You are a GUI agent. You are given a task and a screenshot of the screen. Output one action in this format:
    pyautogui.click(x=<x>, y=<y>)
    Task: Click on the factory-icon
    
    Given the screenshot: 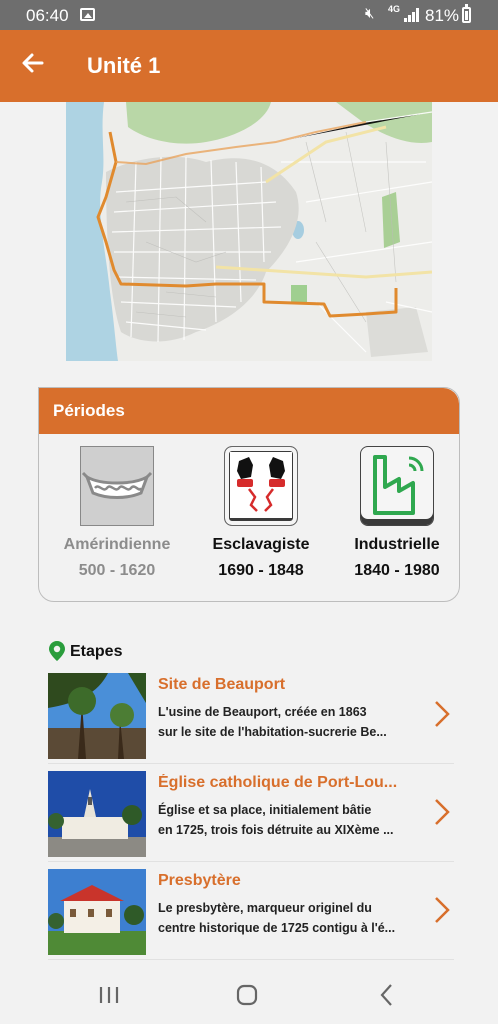 What is the action you would take?
    pyautogui.click(x=397, y=486)
    